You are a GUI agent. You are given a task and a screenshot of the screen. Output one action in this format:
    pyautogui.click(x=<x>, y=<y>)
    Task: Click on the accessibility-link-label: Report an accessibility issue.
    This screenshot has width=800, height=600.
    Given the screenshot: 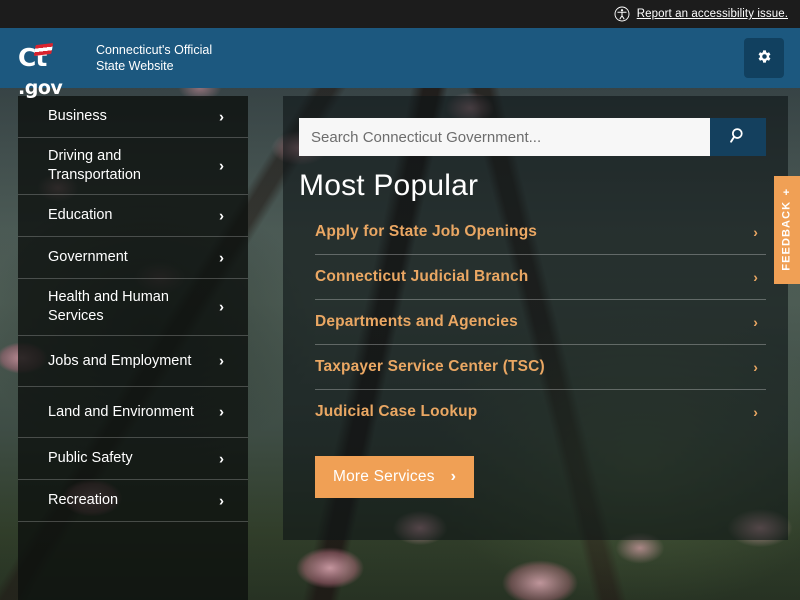 What is the action you would take?
    pyautogui.click(x=712, y=14)
    